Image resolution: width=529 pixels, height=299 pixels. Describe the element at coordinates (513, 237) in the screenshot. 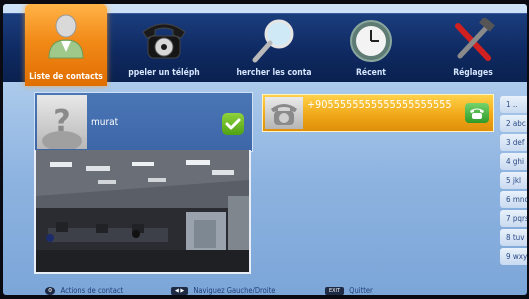

I see `key-8: 8 tuv` at that location.